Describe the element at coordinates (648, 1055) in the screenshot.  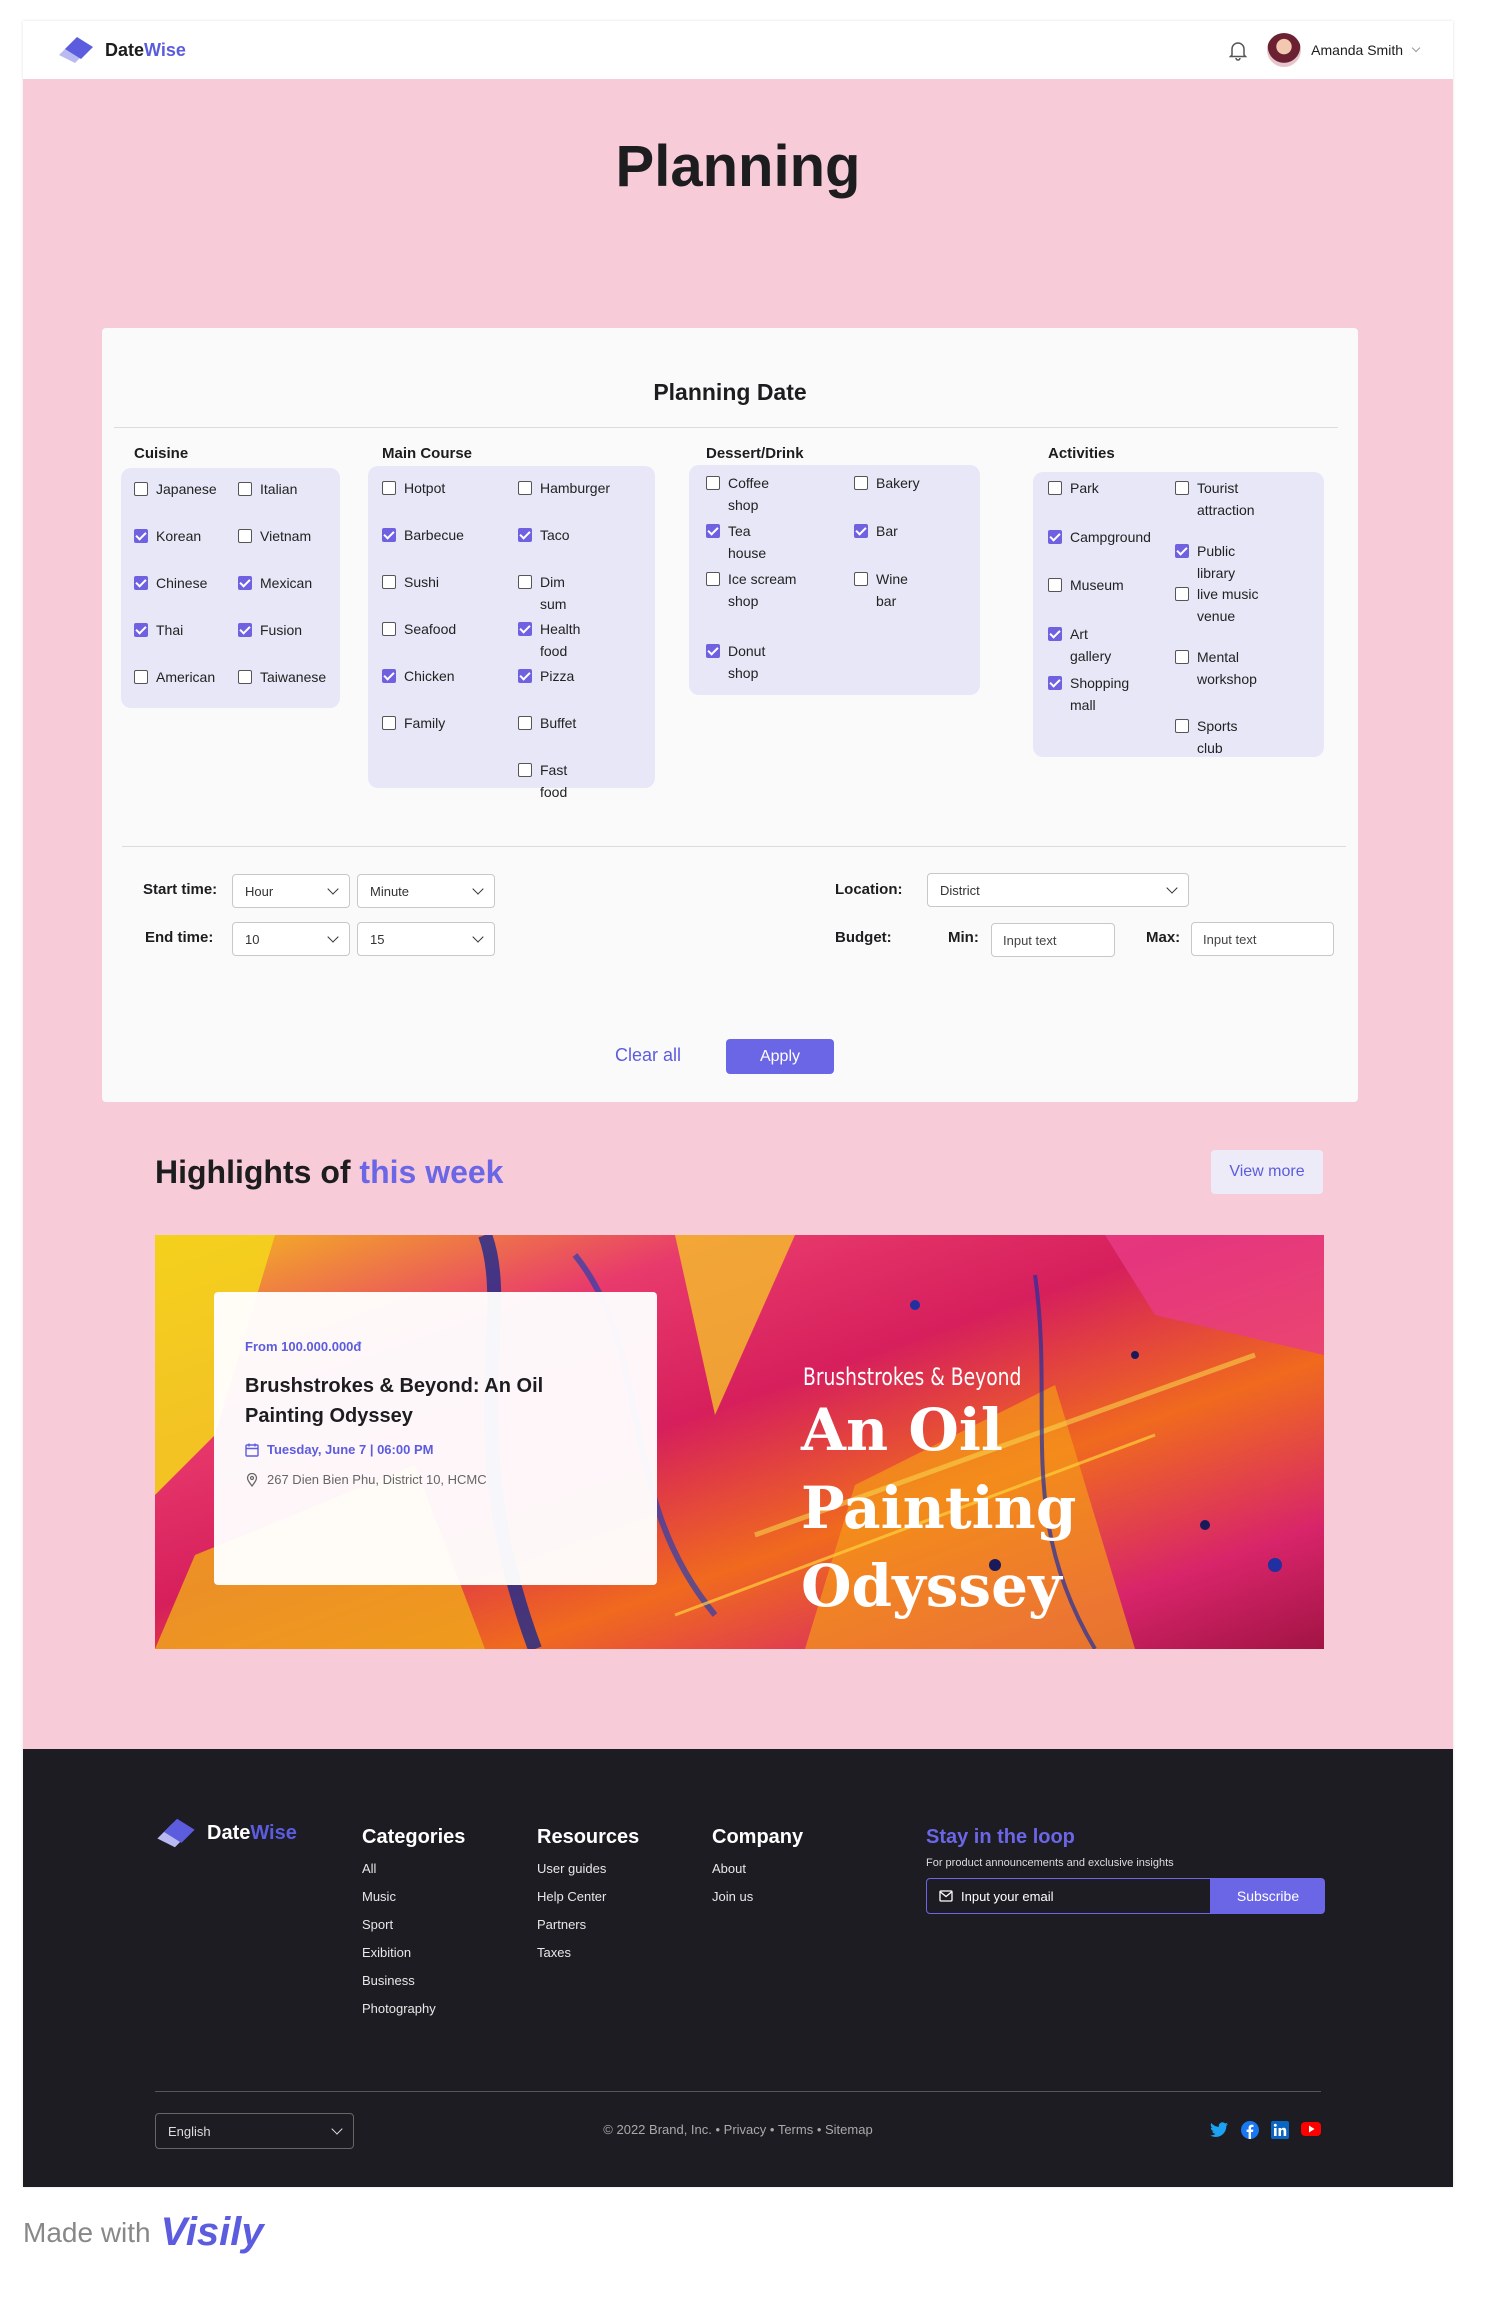
I see `clear-all-button: Clear all` at that location.